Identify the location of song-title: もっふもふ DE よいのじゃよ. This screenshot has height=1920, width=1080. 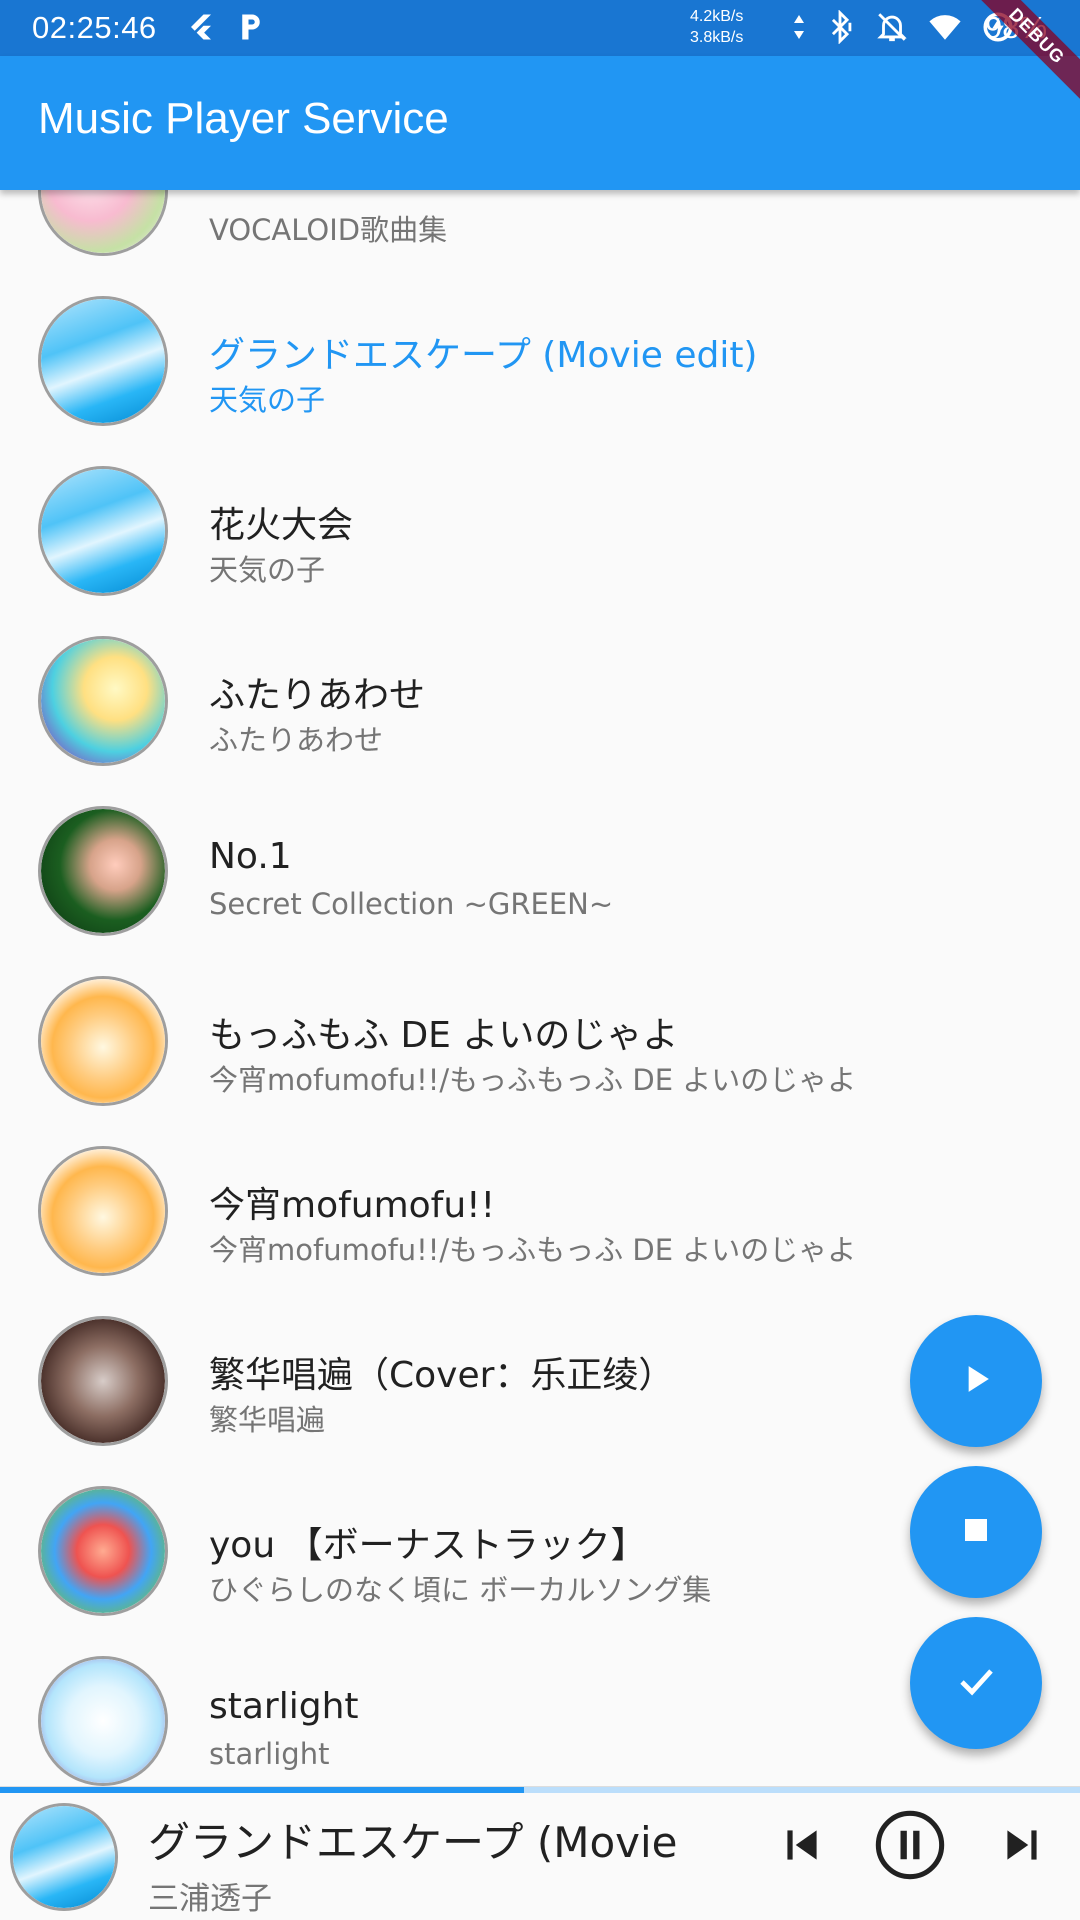
(444, 1035).